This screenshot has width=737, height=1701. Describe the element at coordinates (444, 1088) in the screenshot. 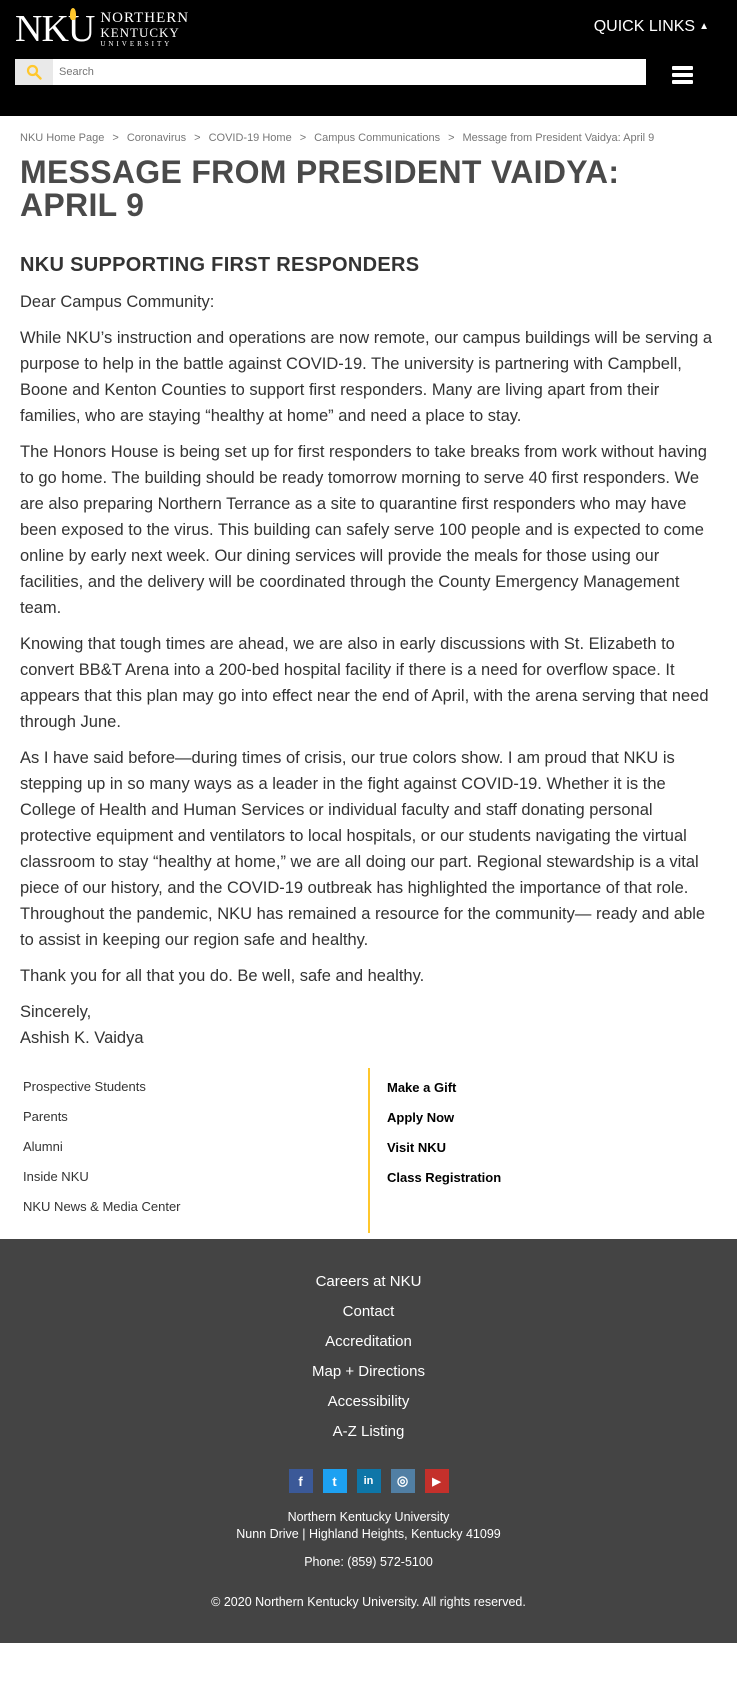

I see `link-make-a-gift: Make a Gift` at that location.